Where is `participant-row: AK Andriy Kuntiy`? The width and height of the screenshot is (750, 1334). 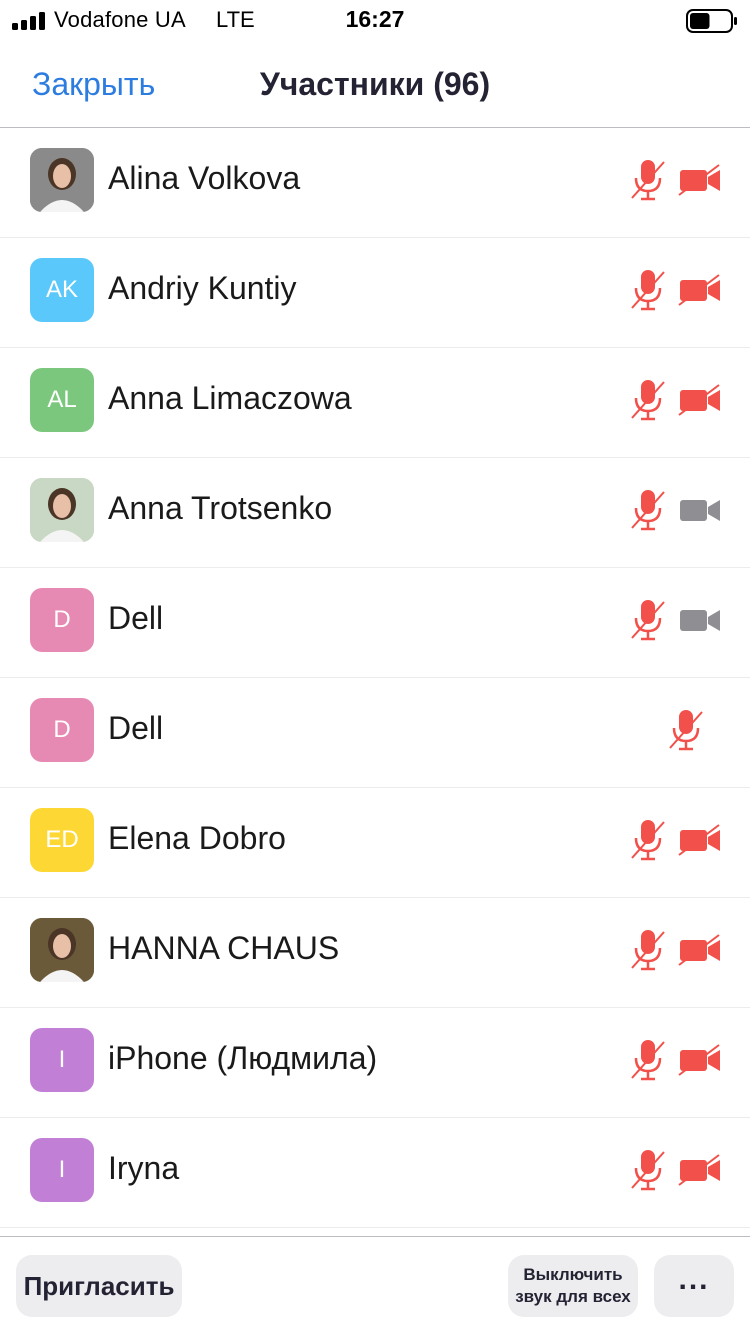
participant-row: AK Andriy Kuntiy is located at coordinates (375, 293).